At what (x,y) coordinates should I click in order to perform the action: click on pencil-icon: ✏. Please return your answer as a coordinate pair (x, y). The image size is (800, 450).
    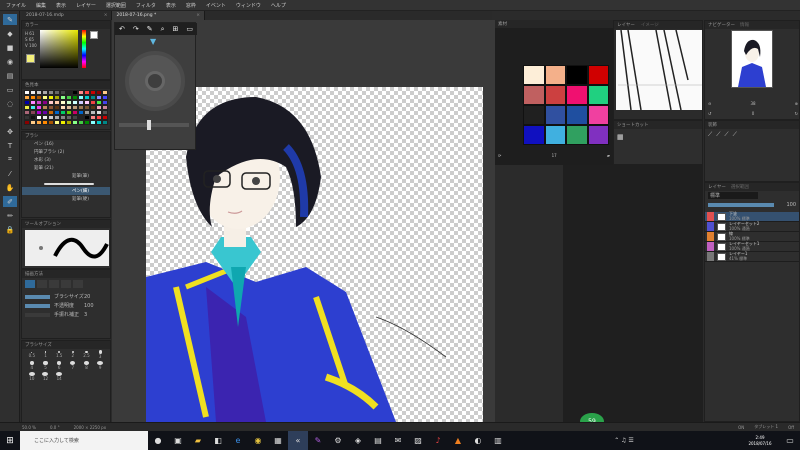
    Looking at the image, I should click on (10, 215).